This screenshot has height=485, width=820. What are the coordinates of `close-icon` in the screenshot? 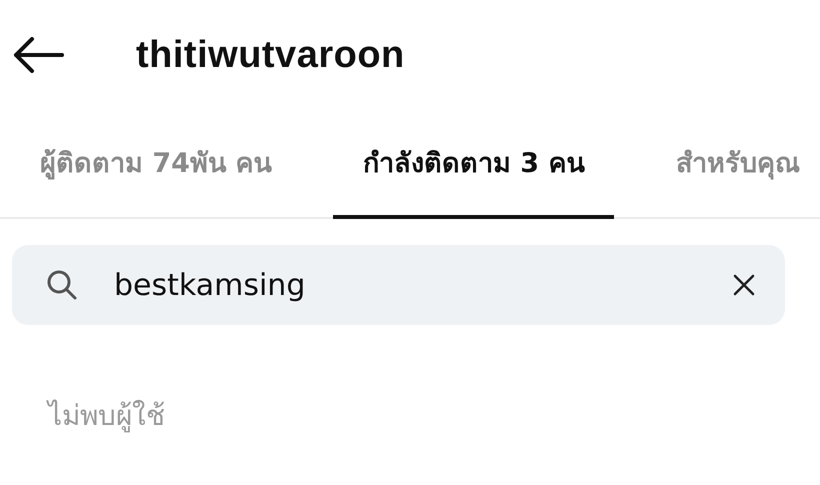 It's located at (744, 285).